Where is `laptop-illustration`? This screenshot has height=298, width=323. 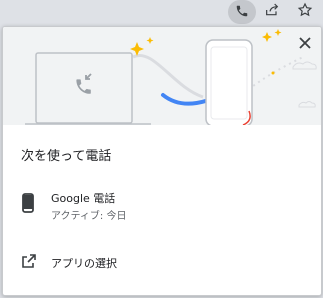 laptop-illustration is located at coordinates (84, 88).